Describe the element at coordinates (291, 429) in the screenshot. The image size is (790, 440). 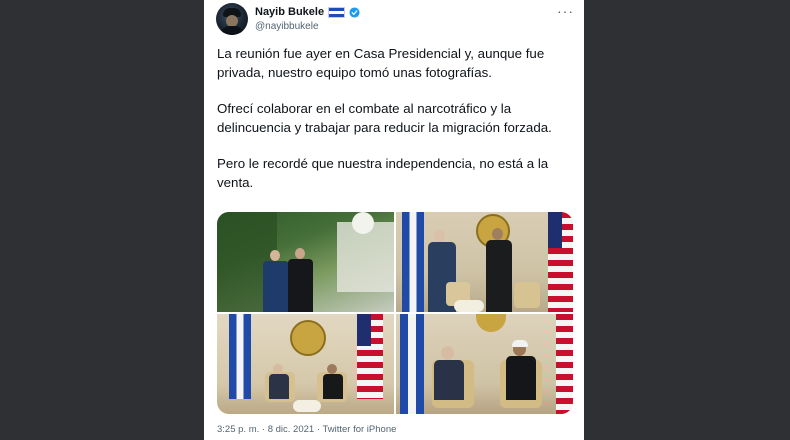
I see `tweet-date: 8 dic. 2021` at that location.